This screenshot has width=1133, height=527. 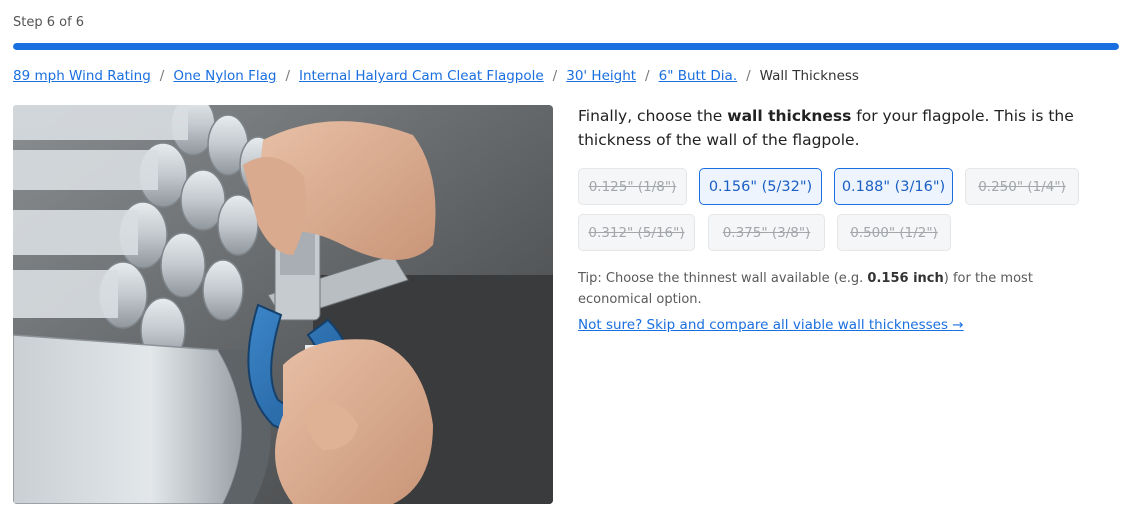 I want to click on option-0-375-button: 0.375" (3/8"), so click(x=766, y=232).